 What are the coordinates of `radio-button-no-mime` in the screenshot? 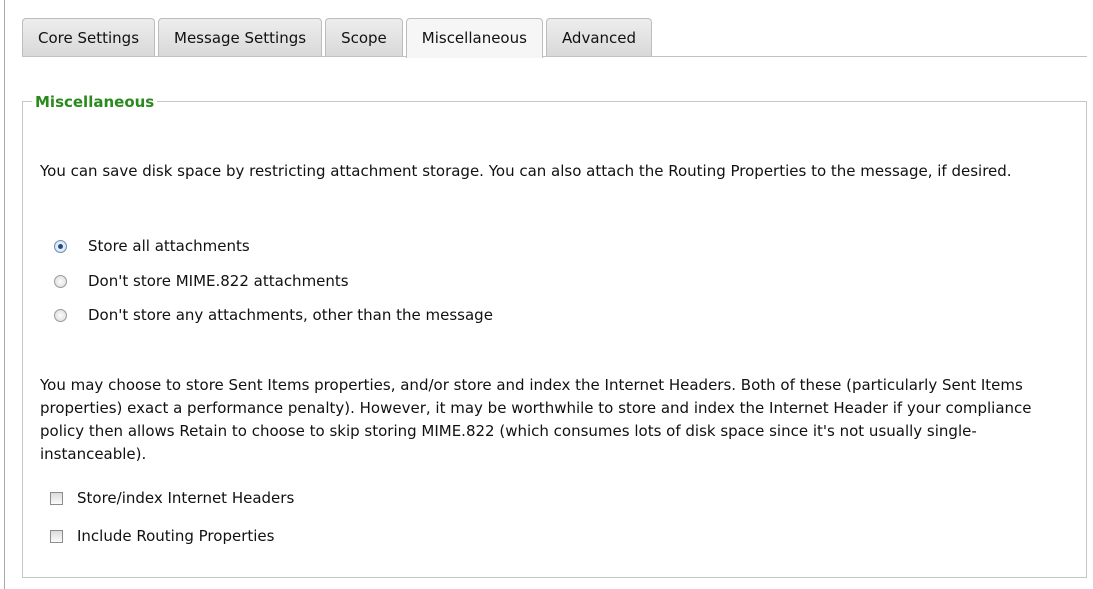 It's located at (60, 281).